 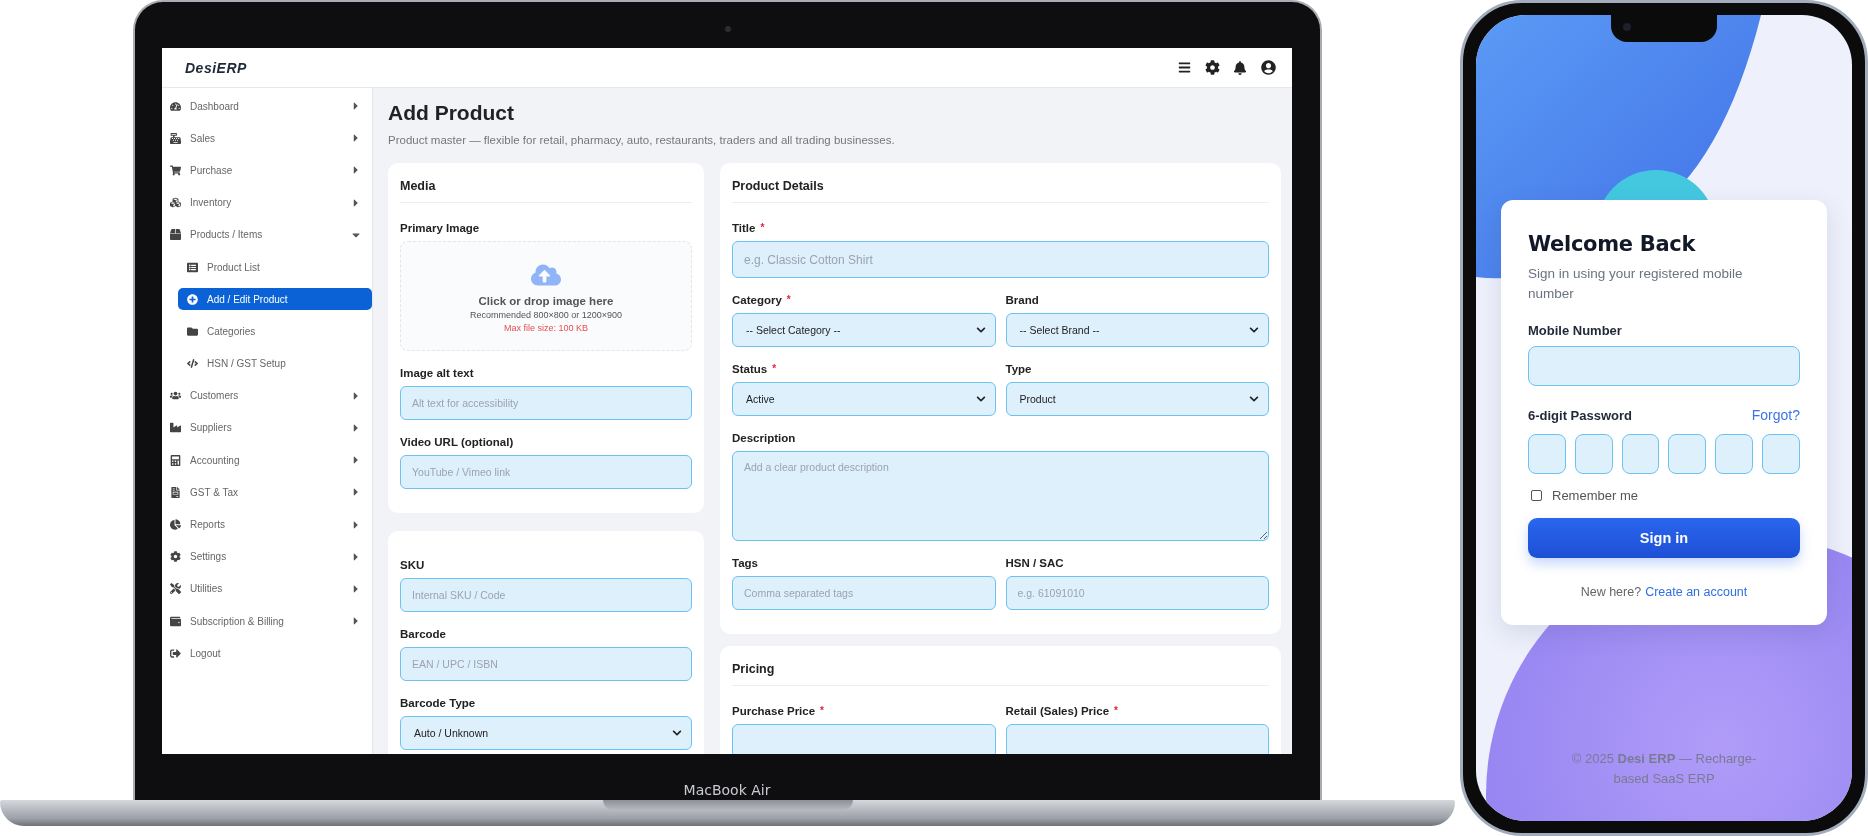 What do you see at coordinates (1536, 495) in the screenshot?
I see `checkbox` at bounding box center [1536, 495].